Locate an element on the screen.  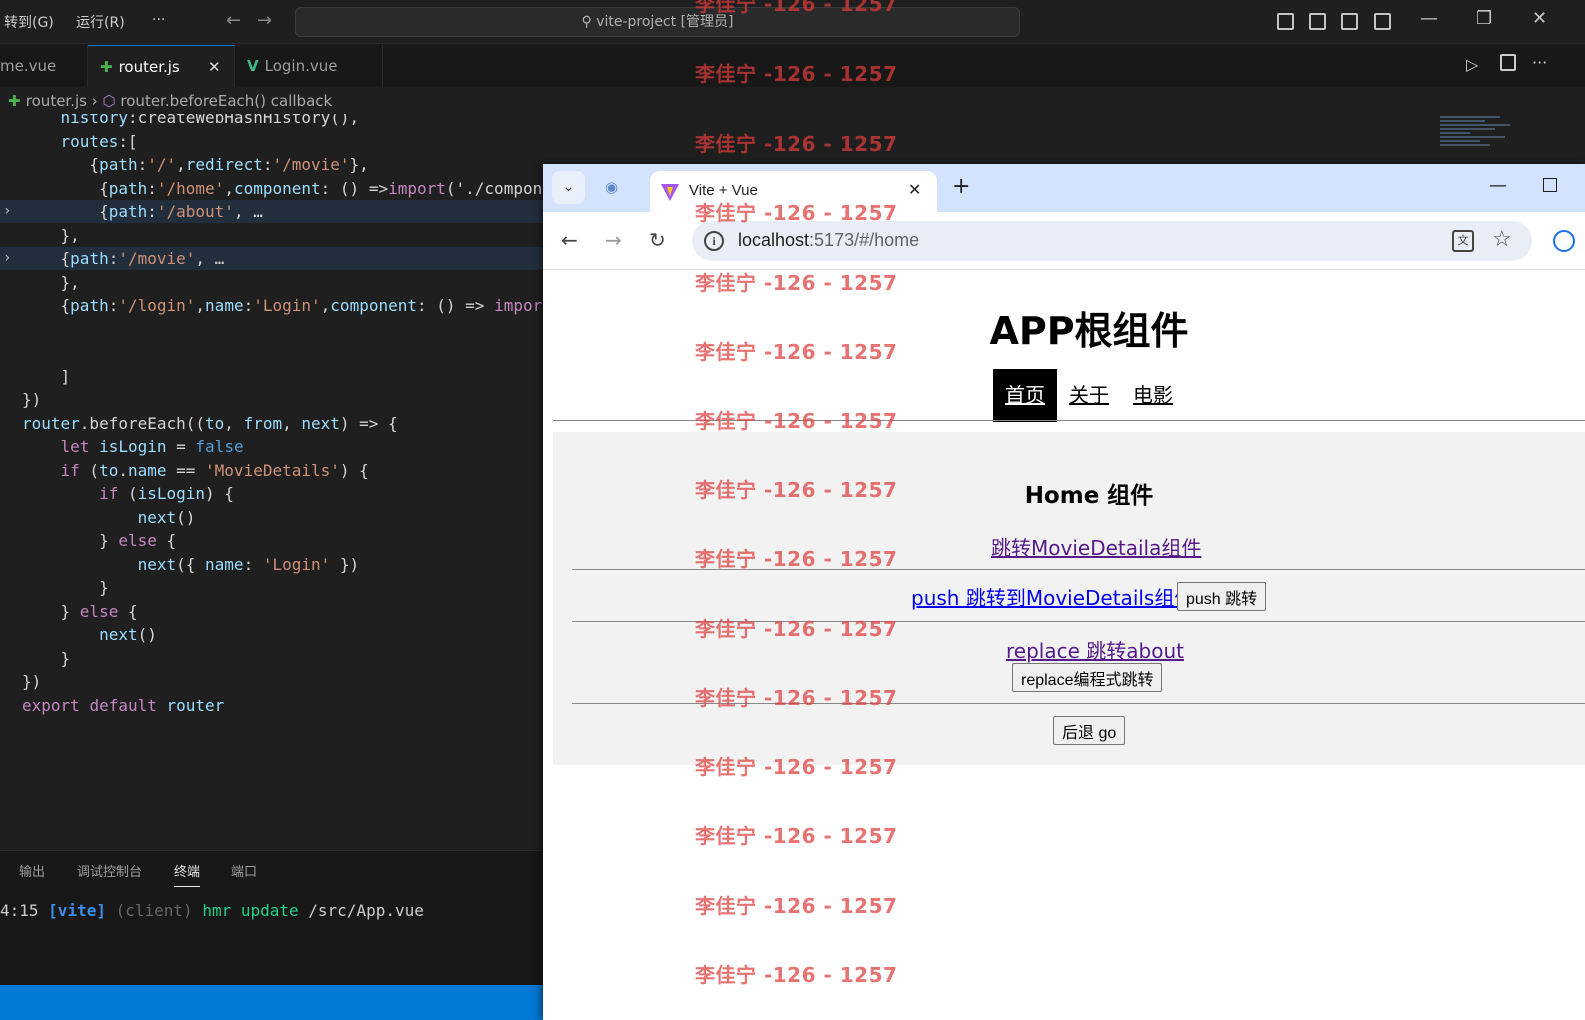
code-text: }) is located at coordinates (32, 681).